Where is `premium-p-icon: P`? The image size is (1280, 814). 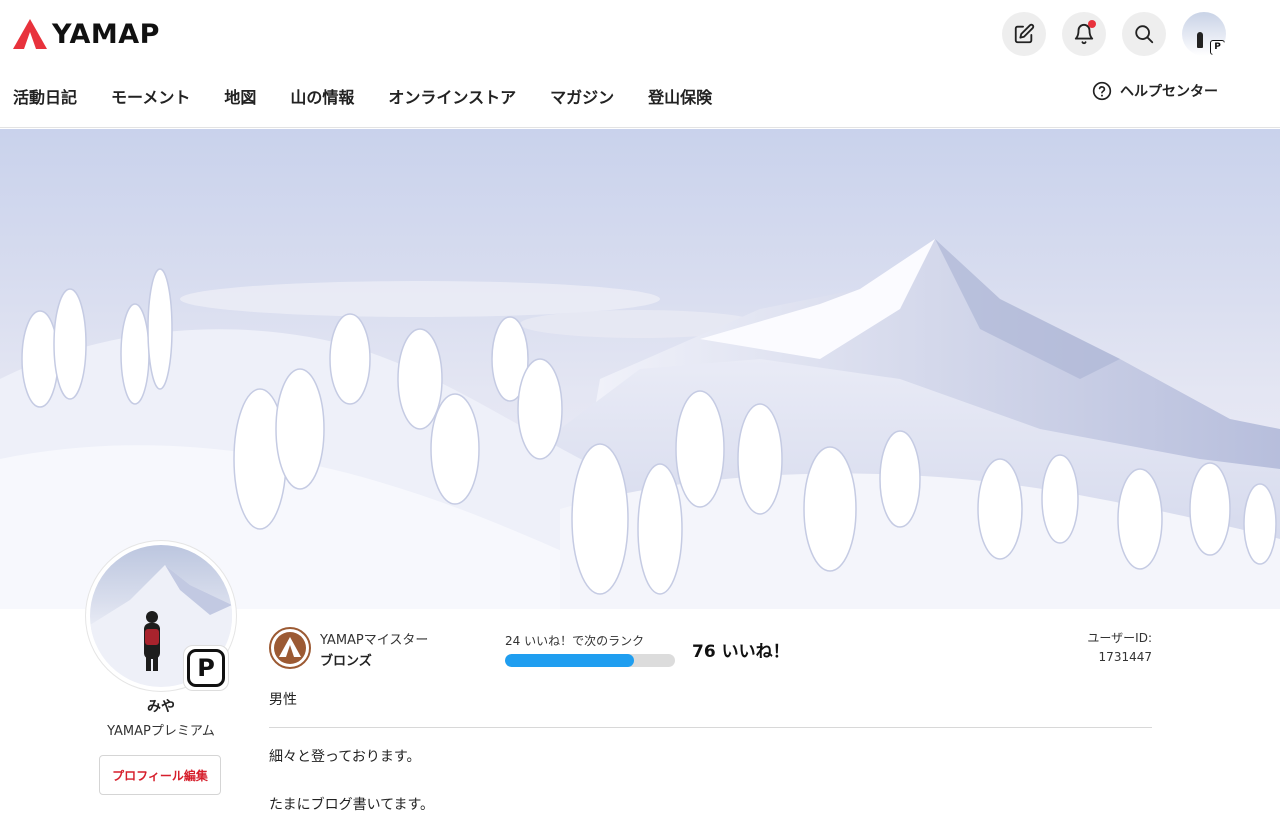
premium-p-icon: P is located at coordinates (206, 668).